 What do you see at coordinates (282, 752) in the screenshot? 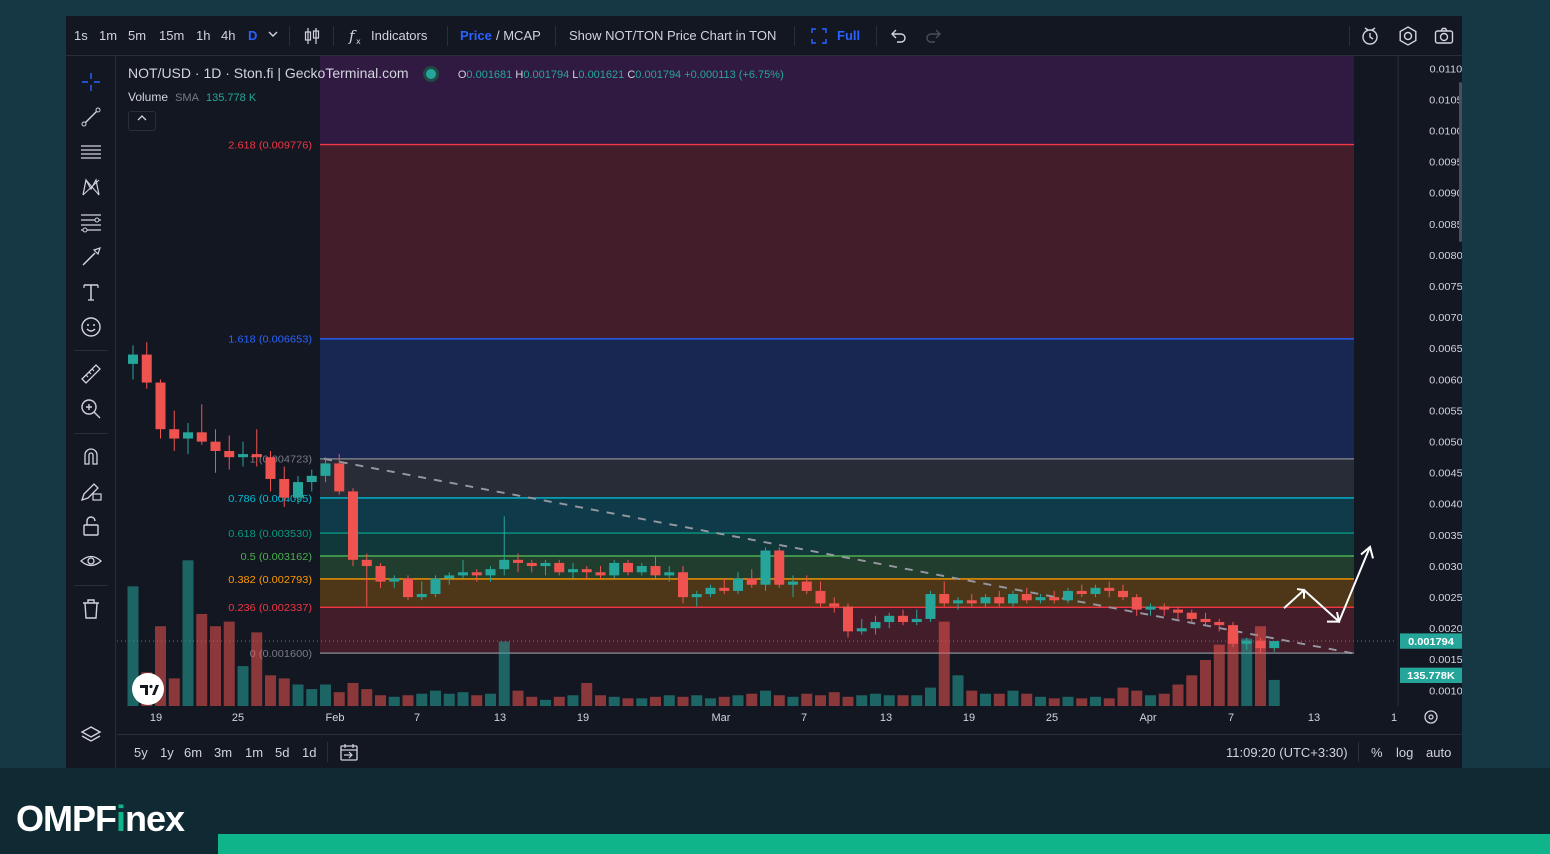
I see `range-5d: 5d` at bounding box center [282, 752].